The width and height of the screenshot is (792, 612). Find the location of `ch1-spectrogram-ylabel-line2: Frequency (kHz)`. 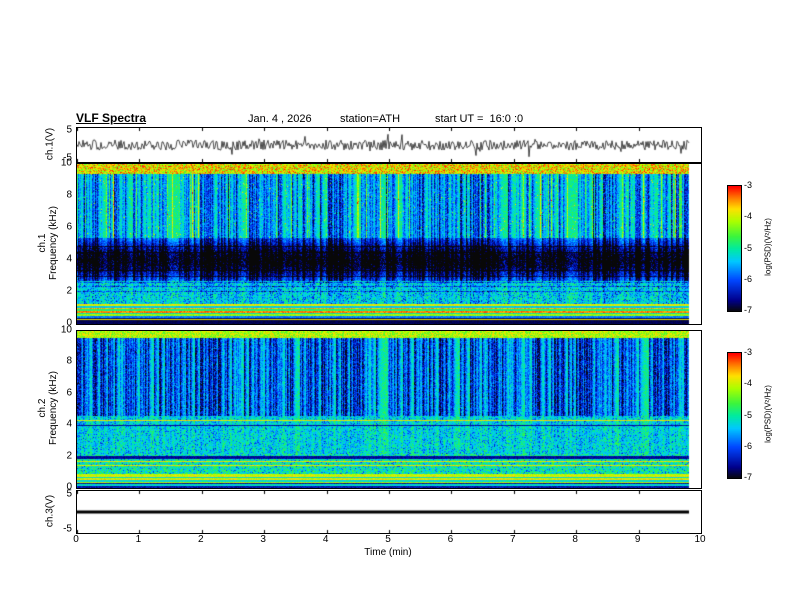

ch1-spectrogram-ylabel-line2: Frequency (kHz) is located at coordinates (53, 243).